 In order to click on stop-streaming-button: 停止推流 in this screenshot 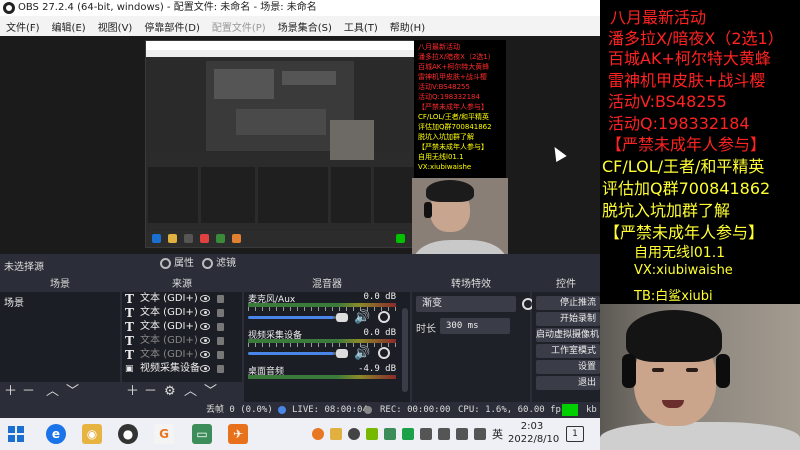, I will do `click(568, 303)`.